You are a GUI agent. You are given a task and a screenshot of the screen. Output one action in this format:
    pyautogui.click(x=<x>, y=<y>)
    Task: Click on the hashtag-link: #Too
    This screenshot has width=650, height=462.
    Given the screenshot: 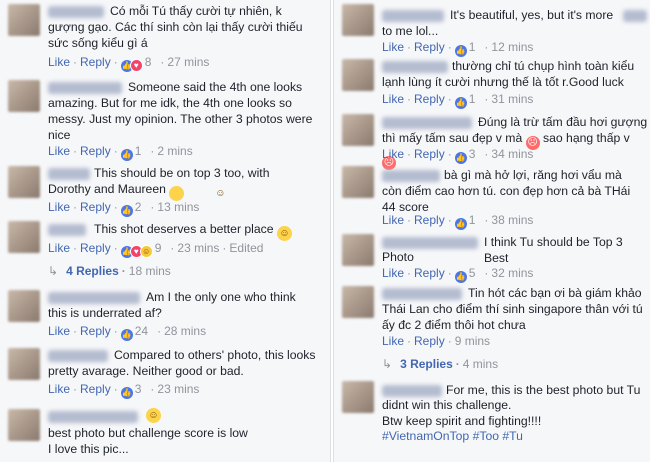 What is the action you would take?
    pyautogui.click(x=486, y=436)
    